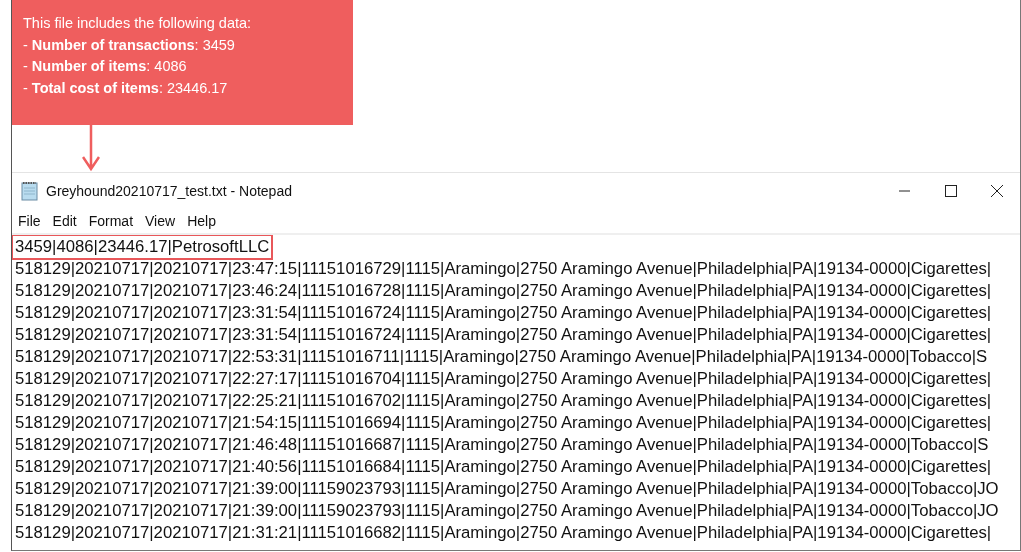 The image size is (1021, 552). I want to click on text-line: 518129|20210717|20210717|21:40:56|11151016684|1115|Aramingo|2750 Aramingo Avenue|Philadelphia|PA|19134-0000|Cigarettes|, so click(503, 467).